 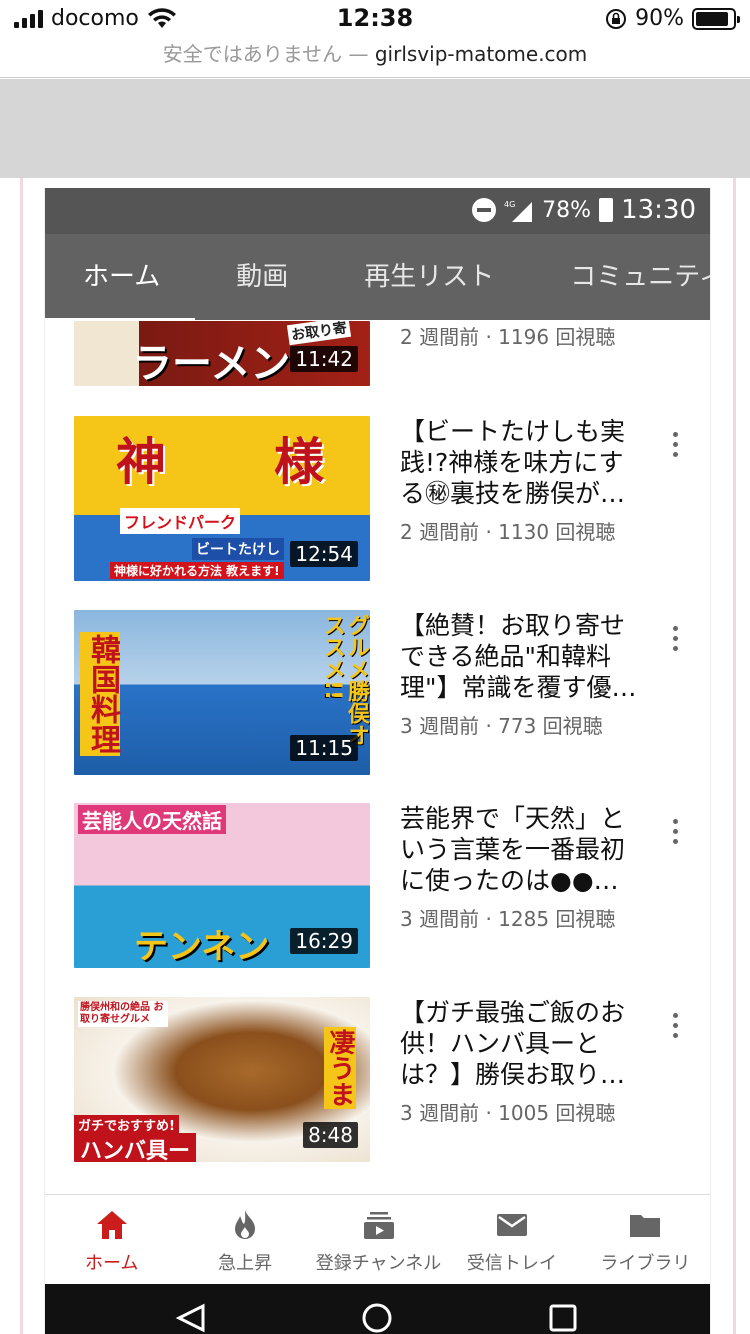 I want to click on folder-icon, so click(x=645, y=1226).